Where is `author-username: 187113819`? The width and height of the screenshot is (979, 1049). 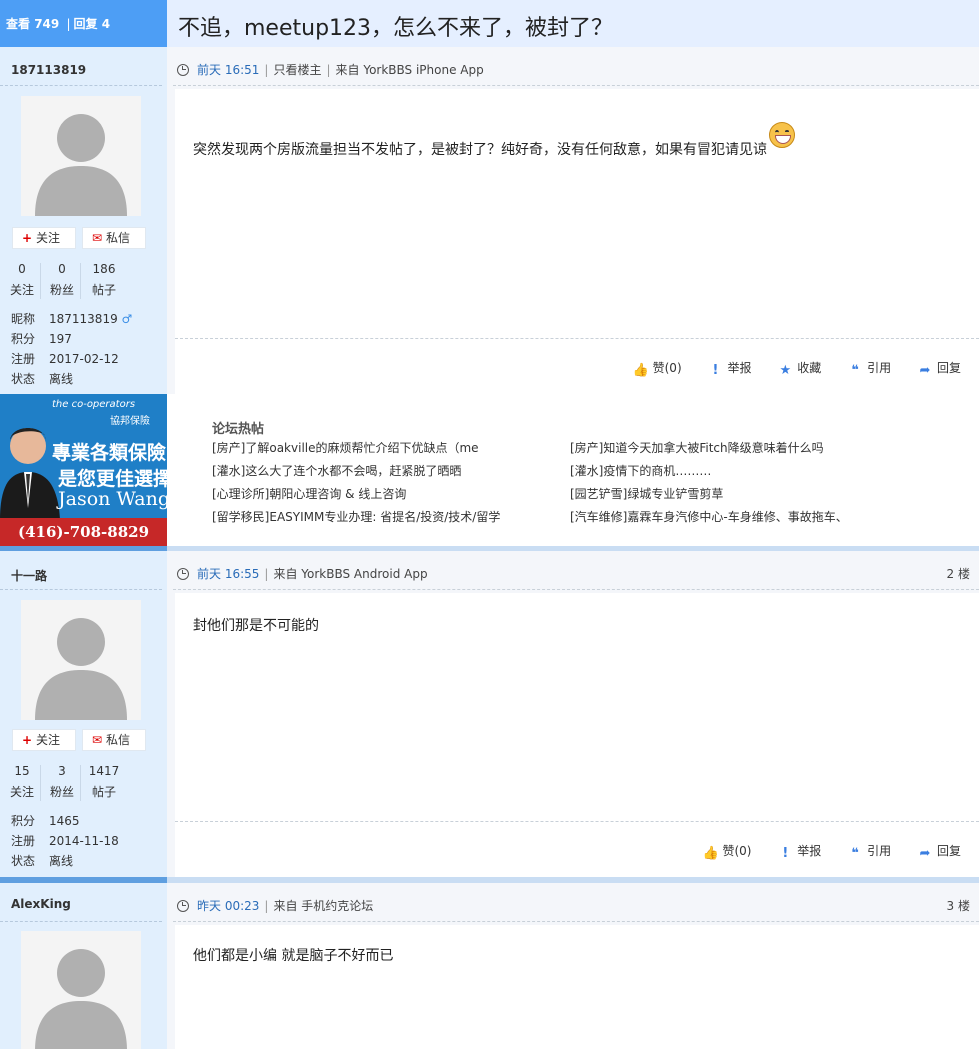
author-username: 187113819 is located at coordinates (48, 70).